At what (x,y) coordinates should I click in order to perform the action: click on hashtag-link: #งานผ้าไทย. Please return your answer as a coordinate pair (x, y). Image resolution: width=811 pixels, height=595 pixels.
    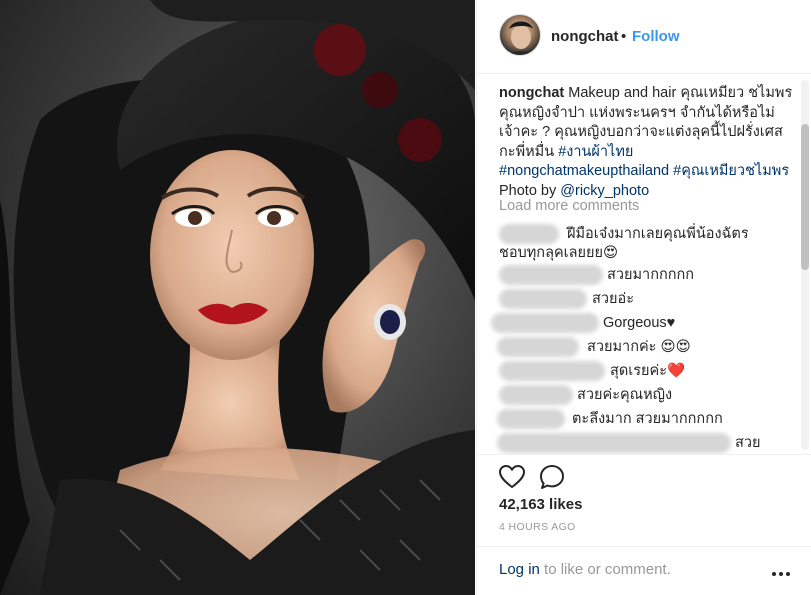
    Looking at the image, I should click on (595, 152).